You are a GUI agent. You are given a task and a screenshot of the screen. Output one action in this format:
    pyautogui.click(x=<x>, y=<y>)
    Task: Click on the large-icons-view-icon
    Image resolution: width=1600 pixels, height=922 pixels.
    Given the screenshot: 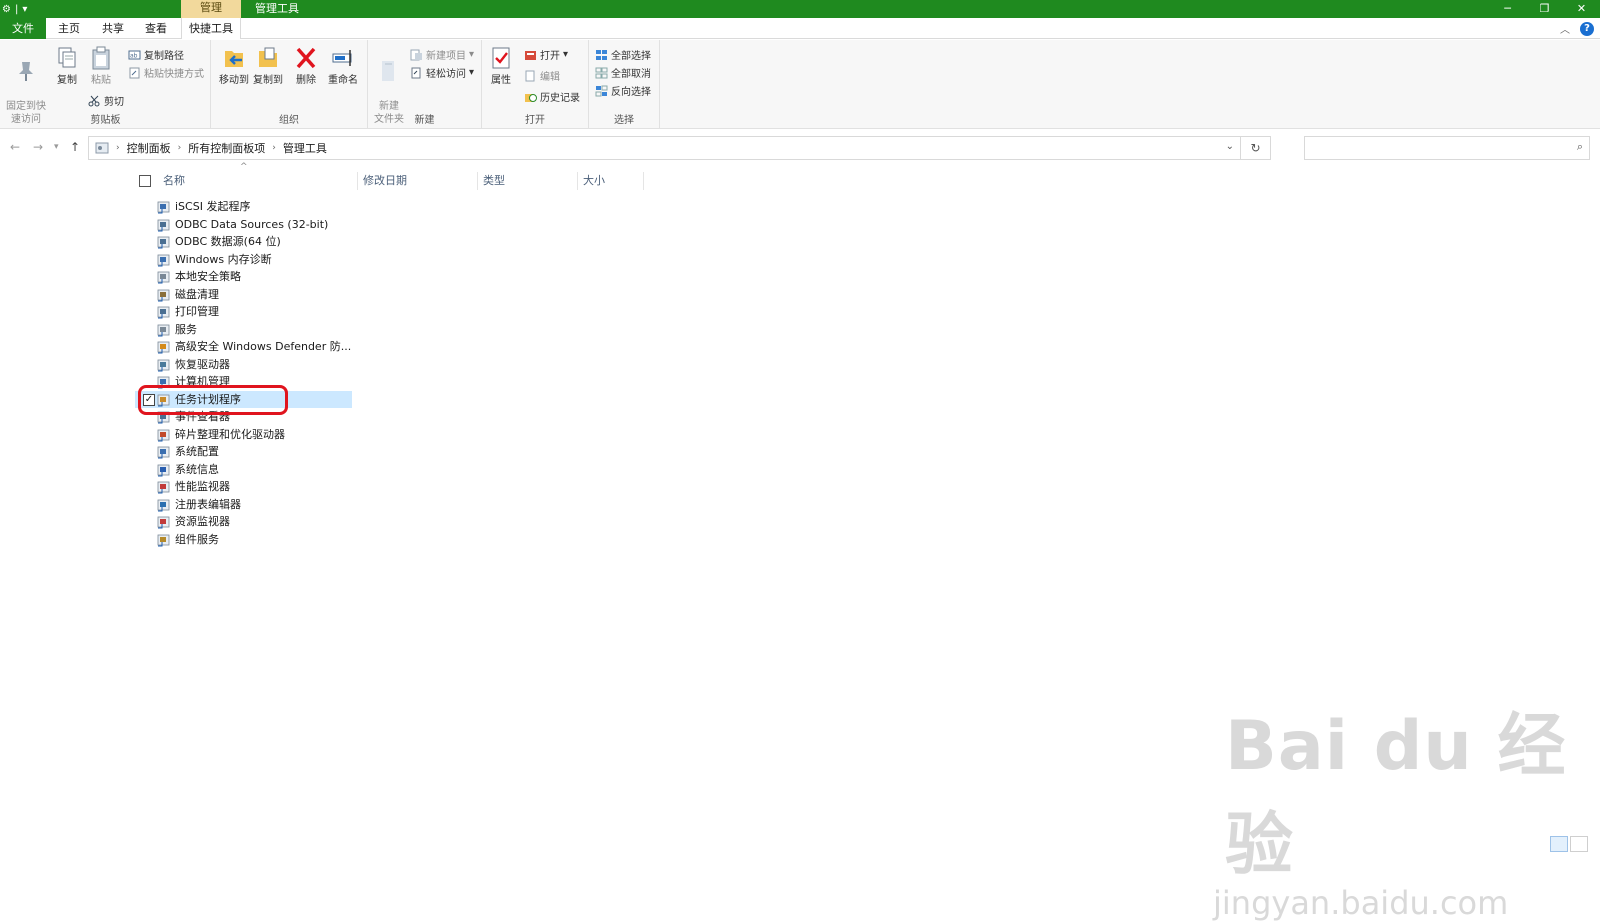 What is the action you would take?
    pyautogui.click(x=1579, y=844)
    